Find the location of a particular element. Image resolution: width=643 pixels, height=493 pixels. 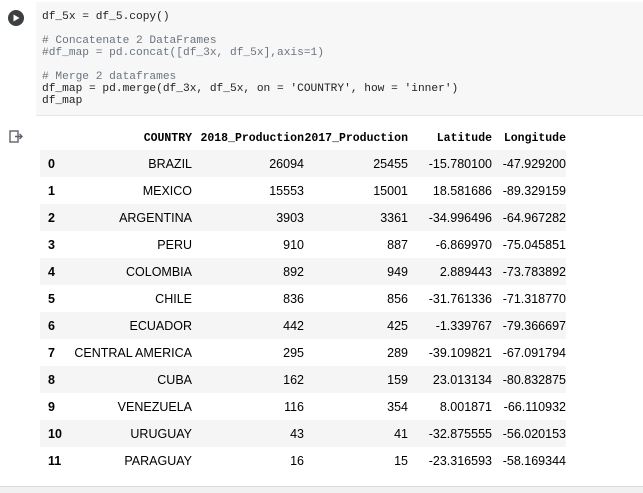

column-header: Longitude is located at coordinates (534, 138).